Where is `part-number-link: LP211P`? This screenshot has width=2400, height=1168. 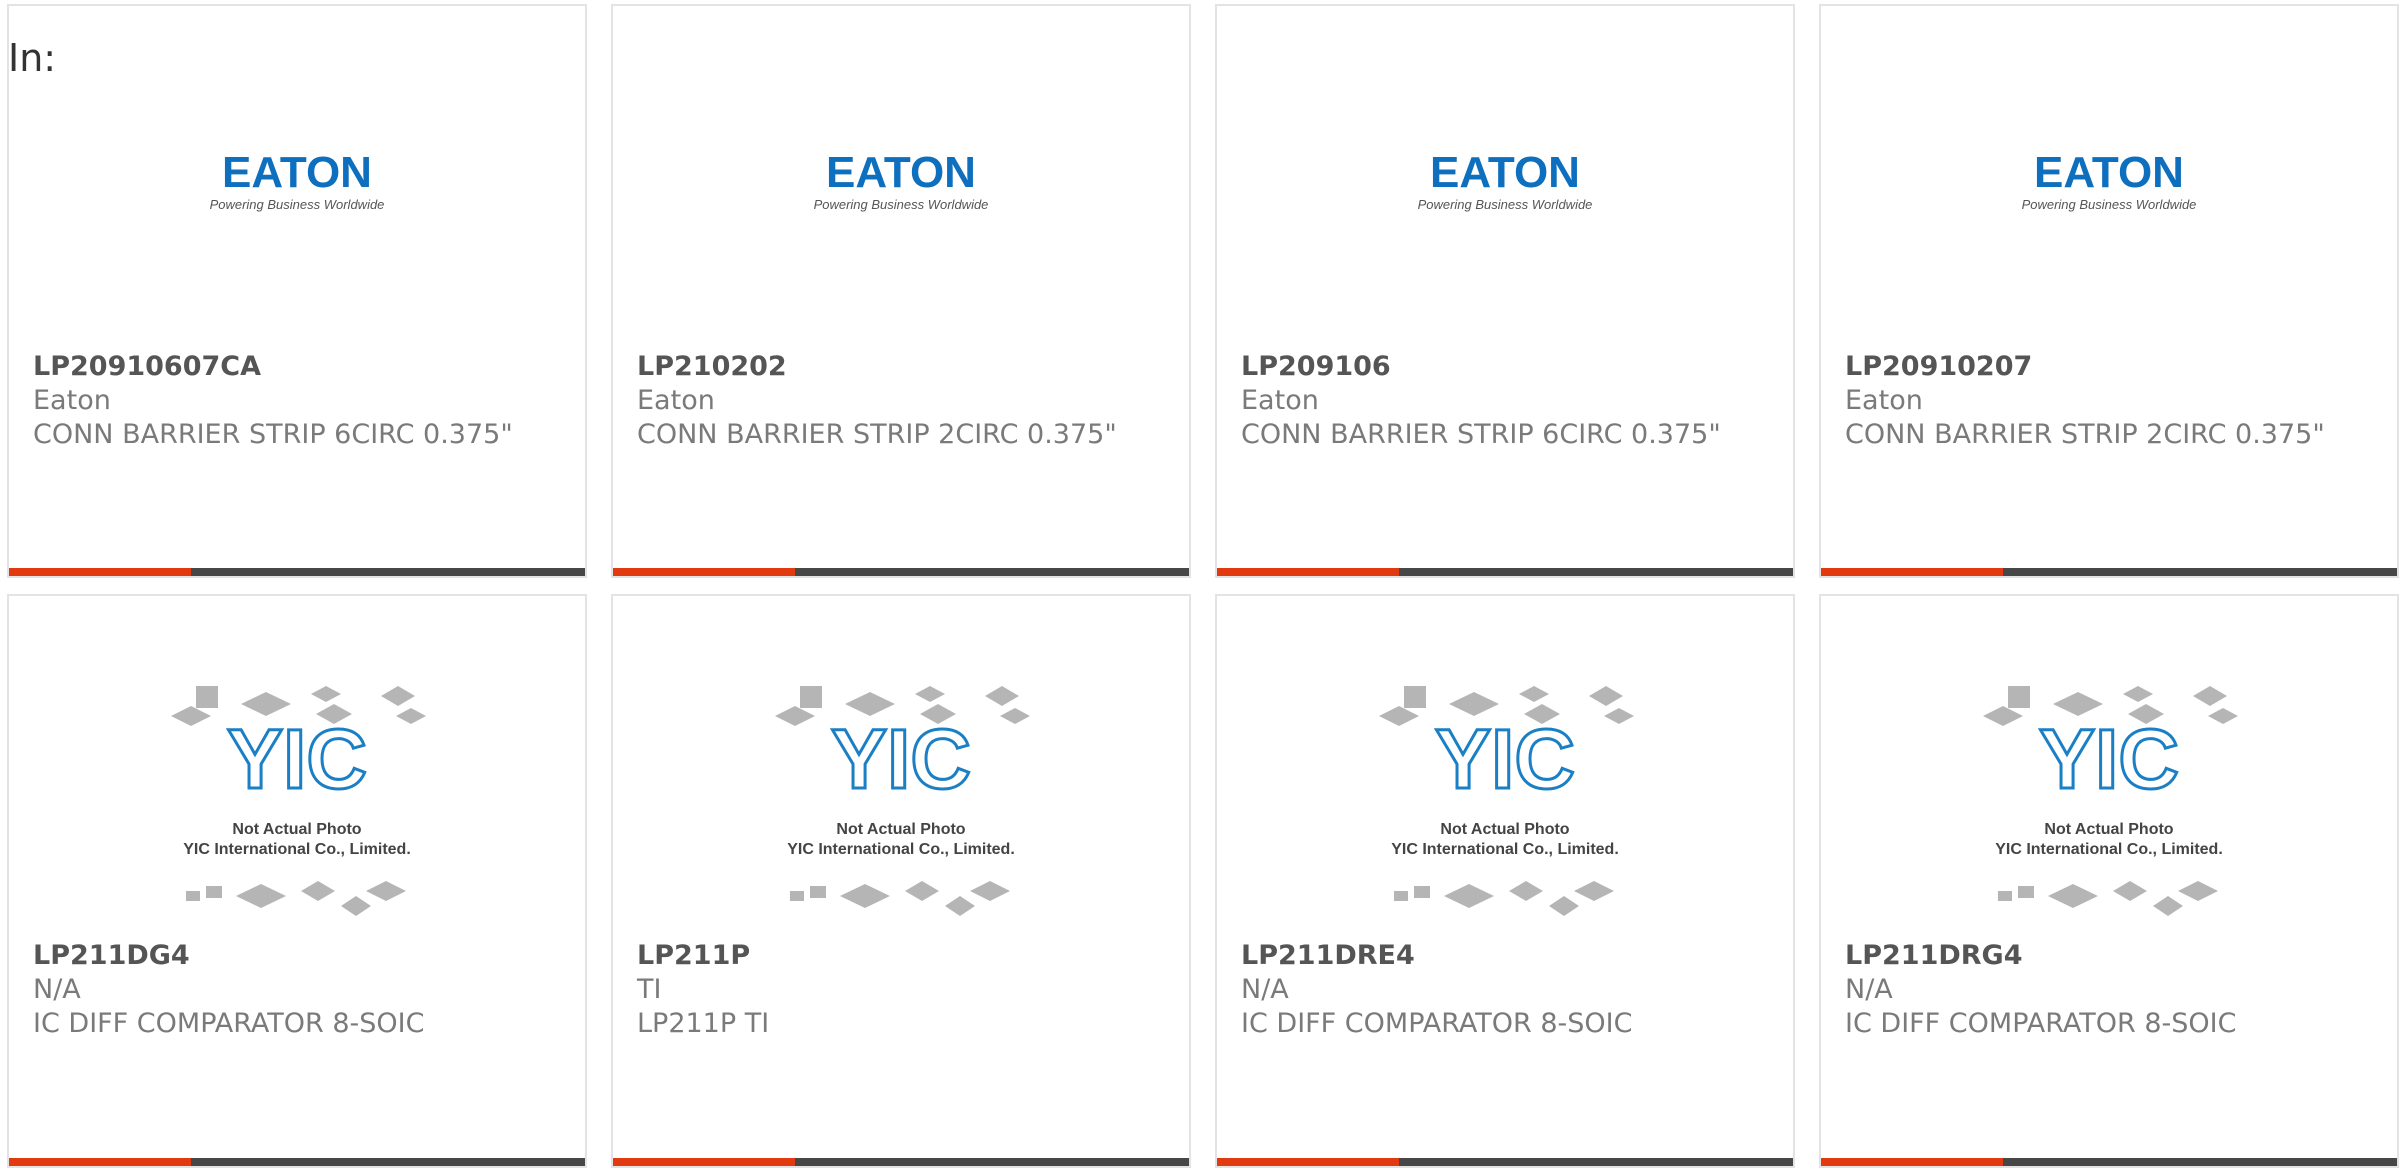 part-number-link: LP211P is located at coordinates (903, 956).